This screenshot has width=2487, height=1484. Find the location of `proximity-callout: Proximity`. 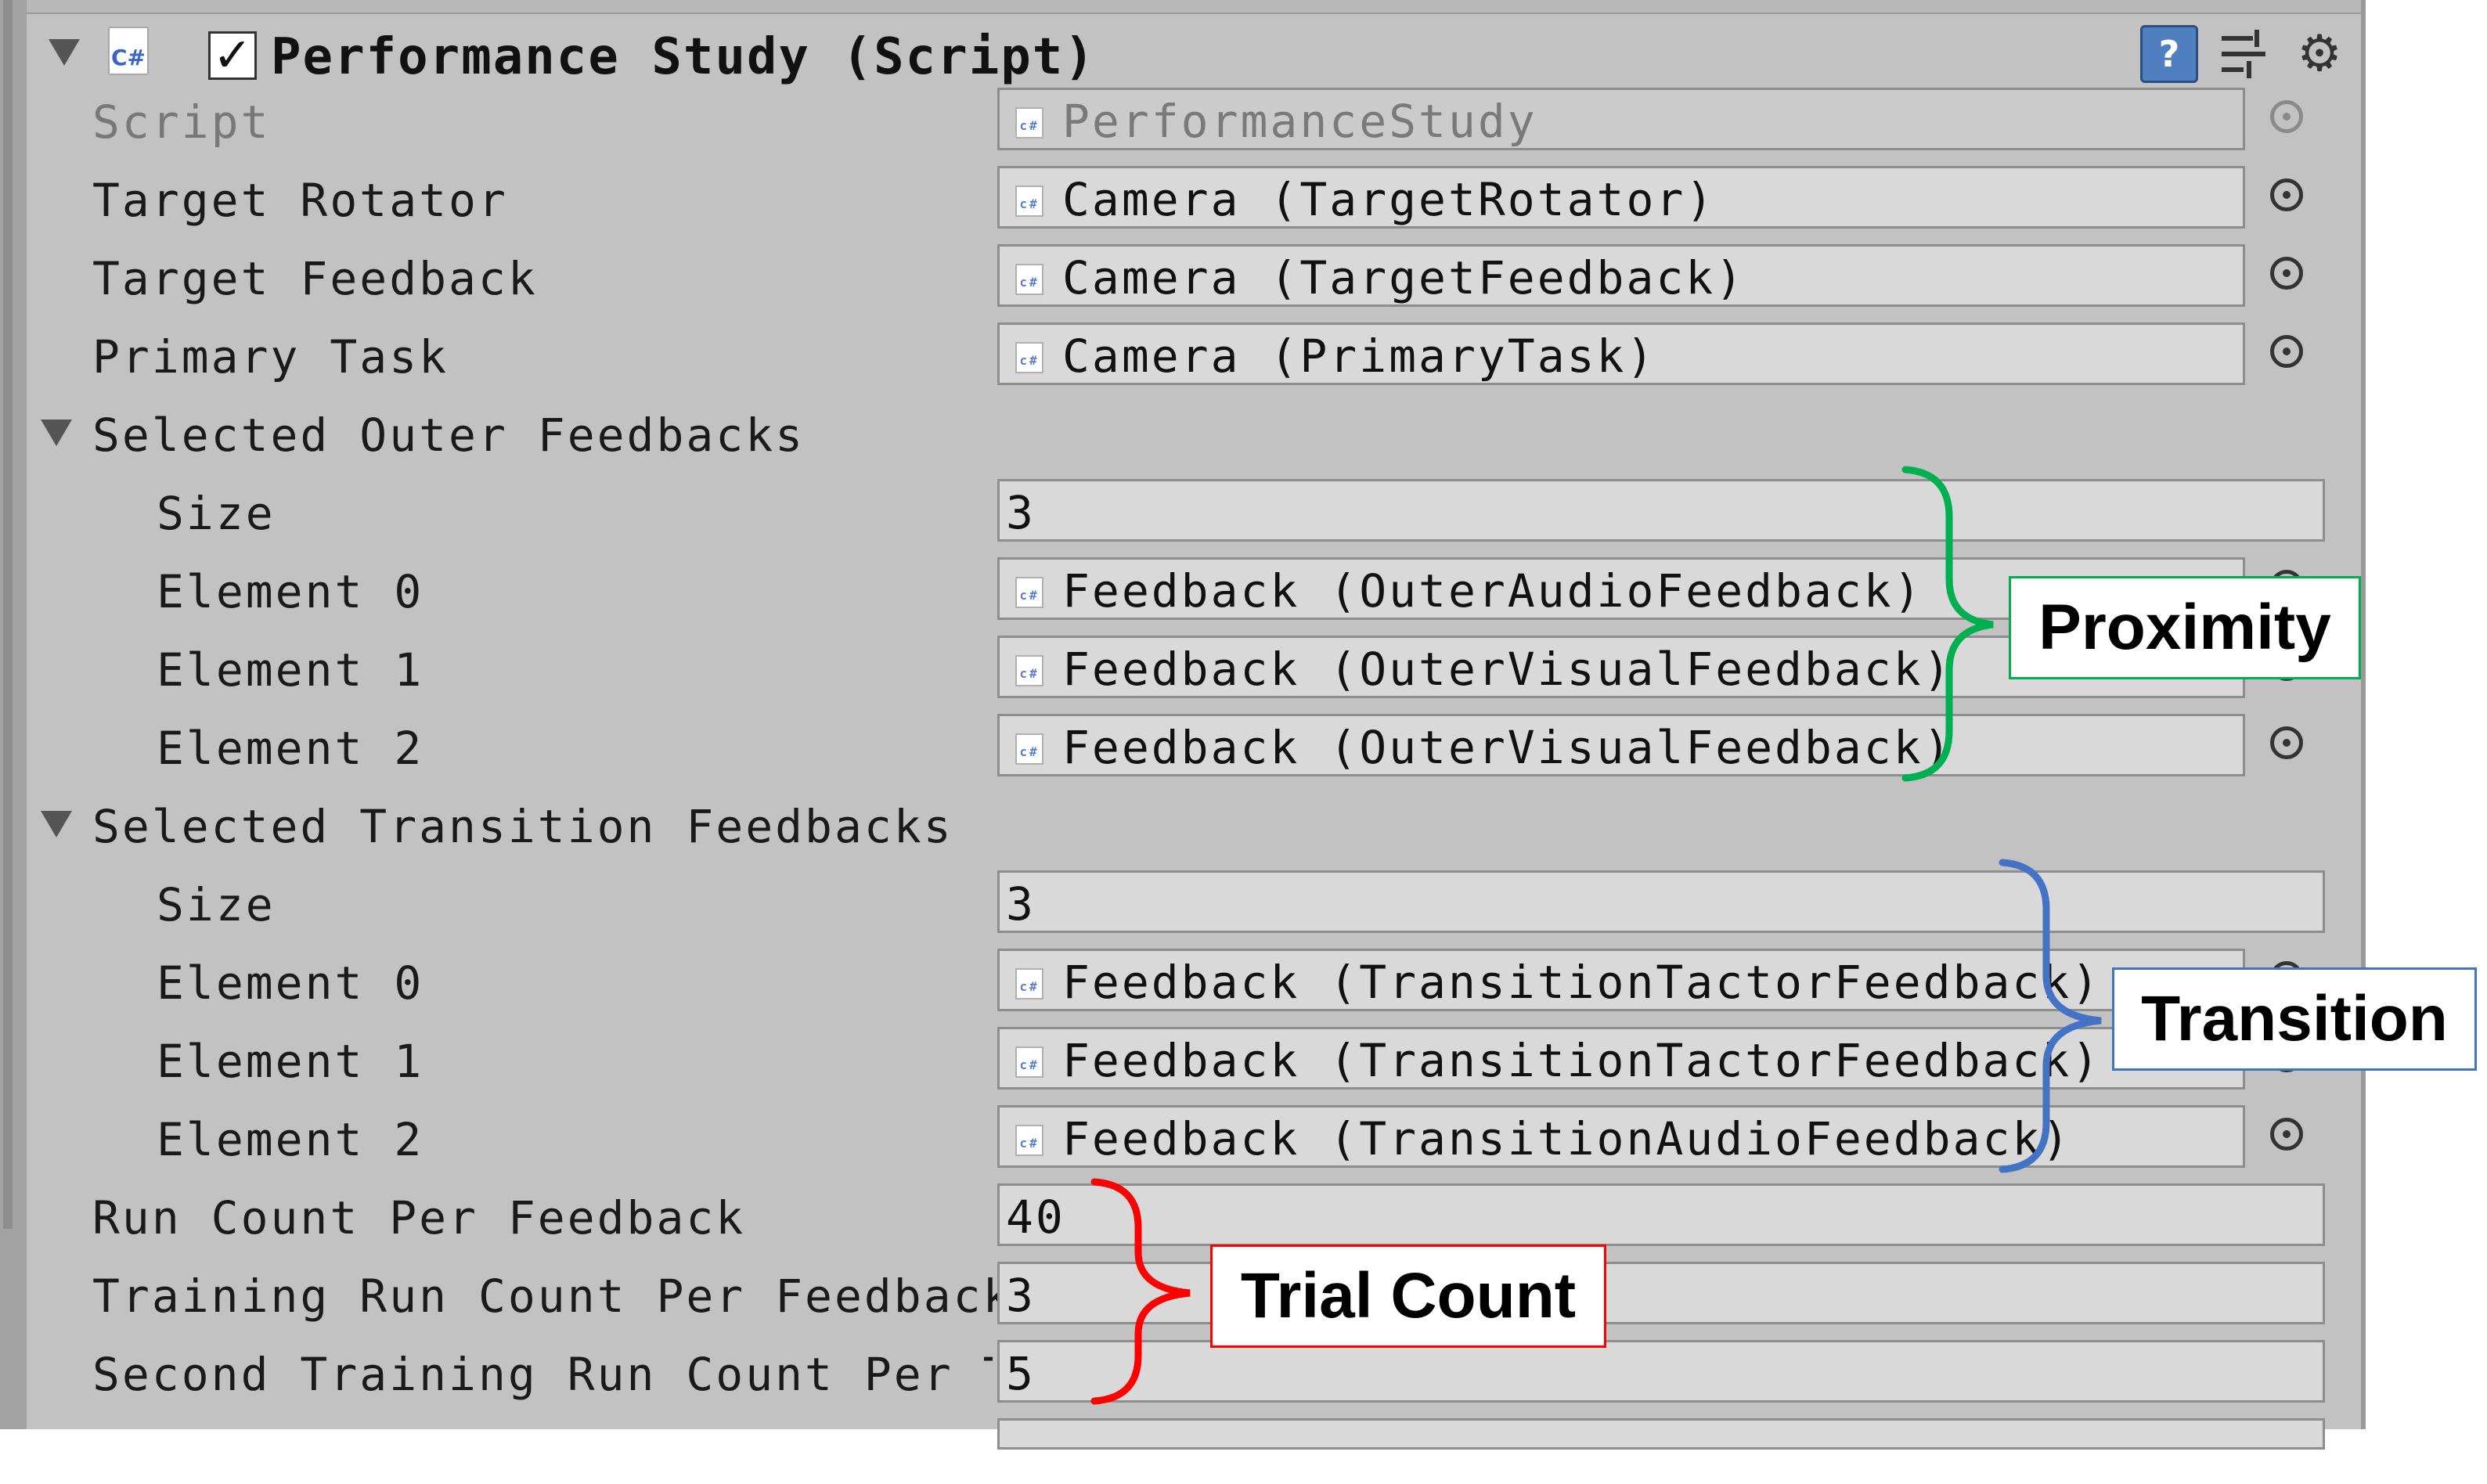

proximity-callout: Proximity is located at coordinates (2185, 627).